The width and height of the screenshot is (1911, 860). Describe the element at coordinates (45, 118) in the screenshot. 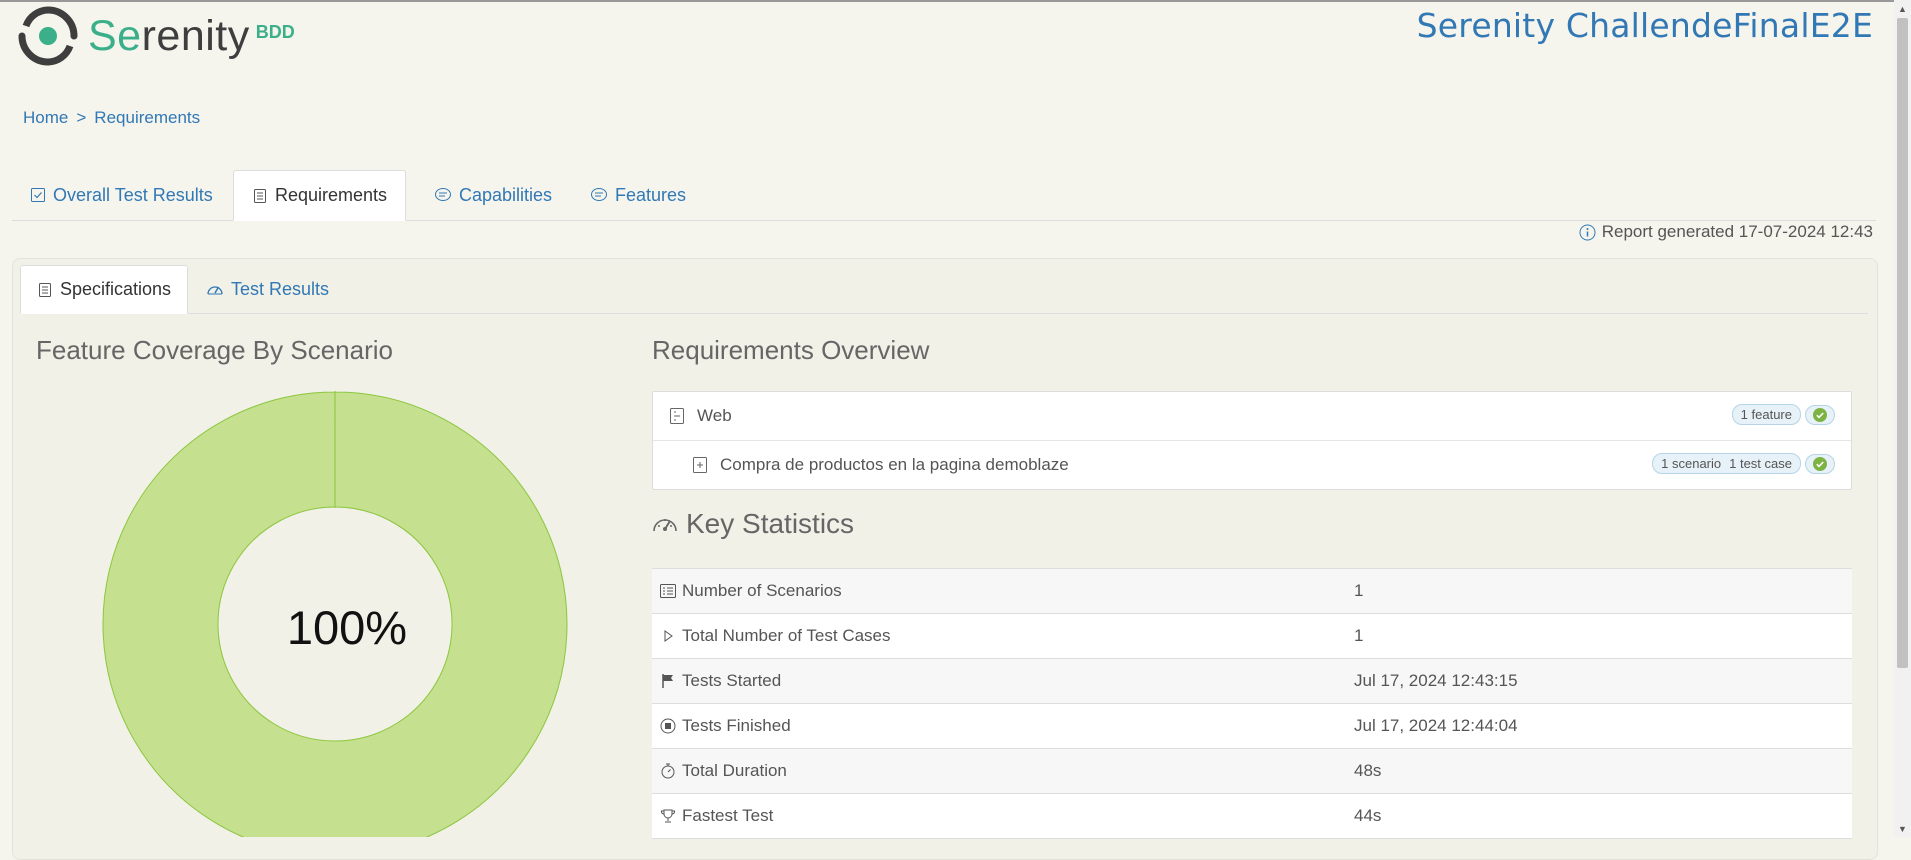

I see `breadcrumb-home-link: Home` at that location.